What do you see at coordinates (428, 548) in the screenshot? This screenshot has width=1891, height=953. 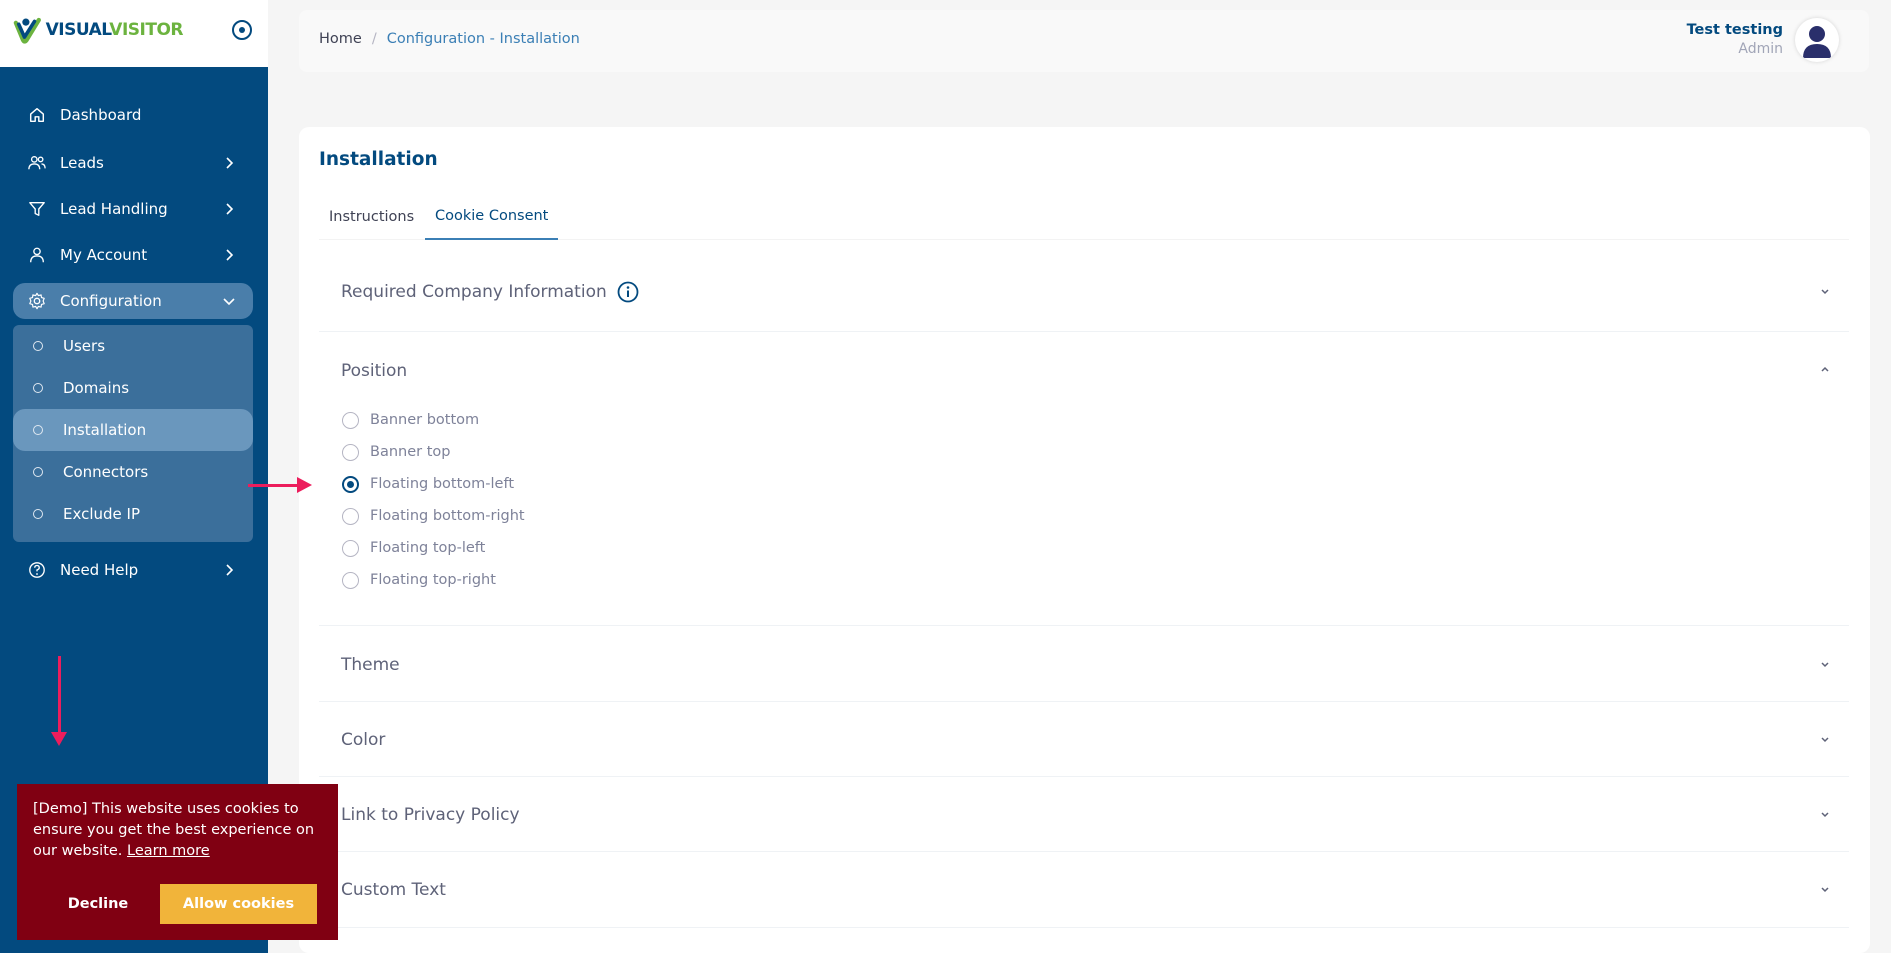 I see `radio-label: Floating top-left` at bounding box center [428, 548].